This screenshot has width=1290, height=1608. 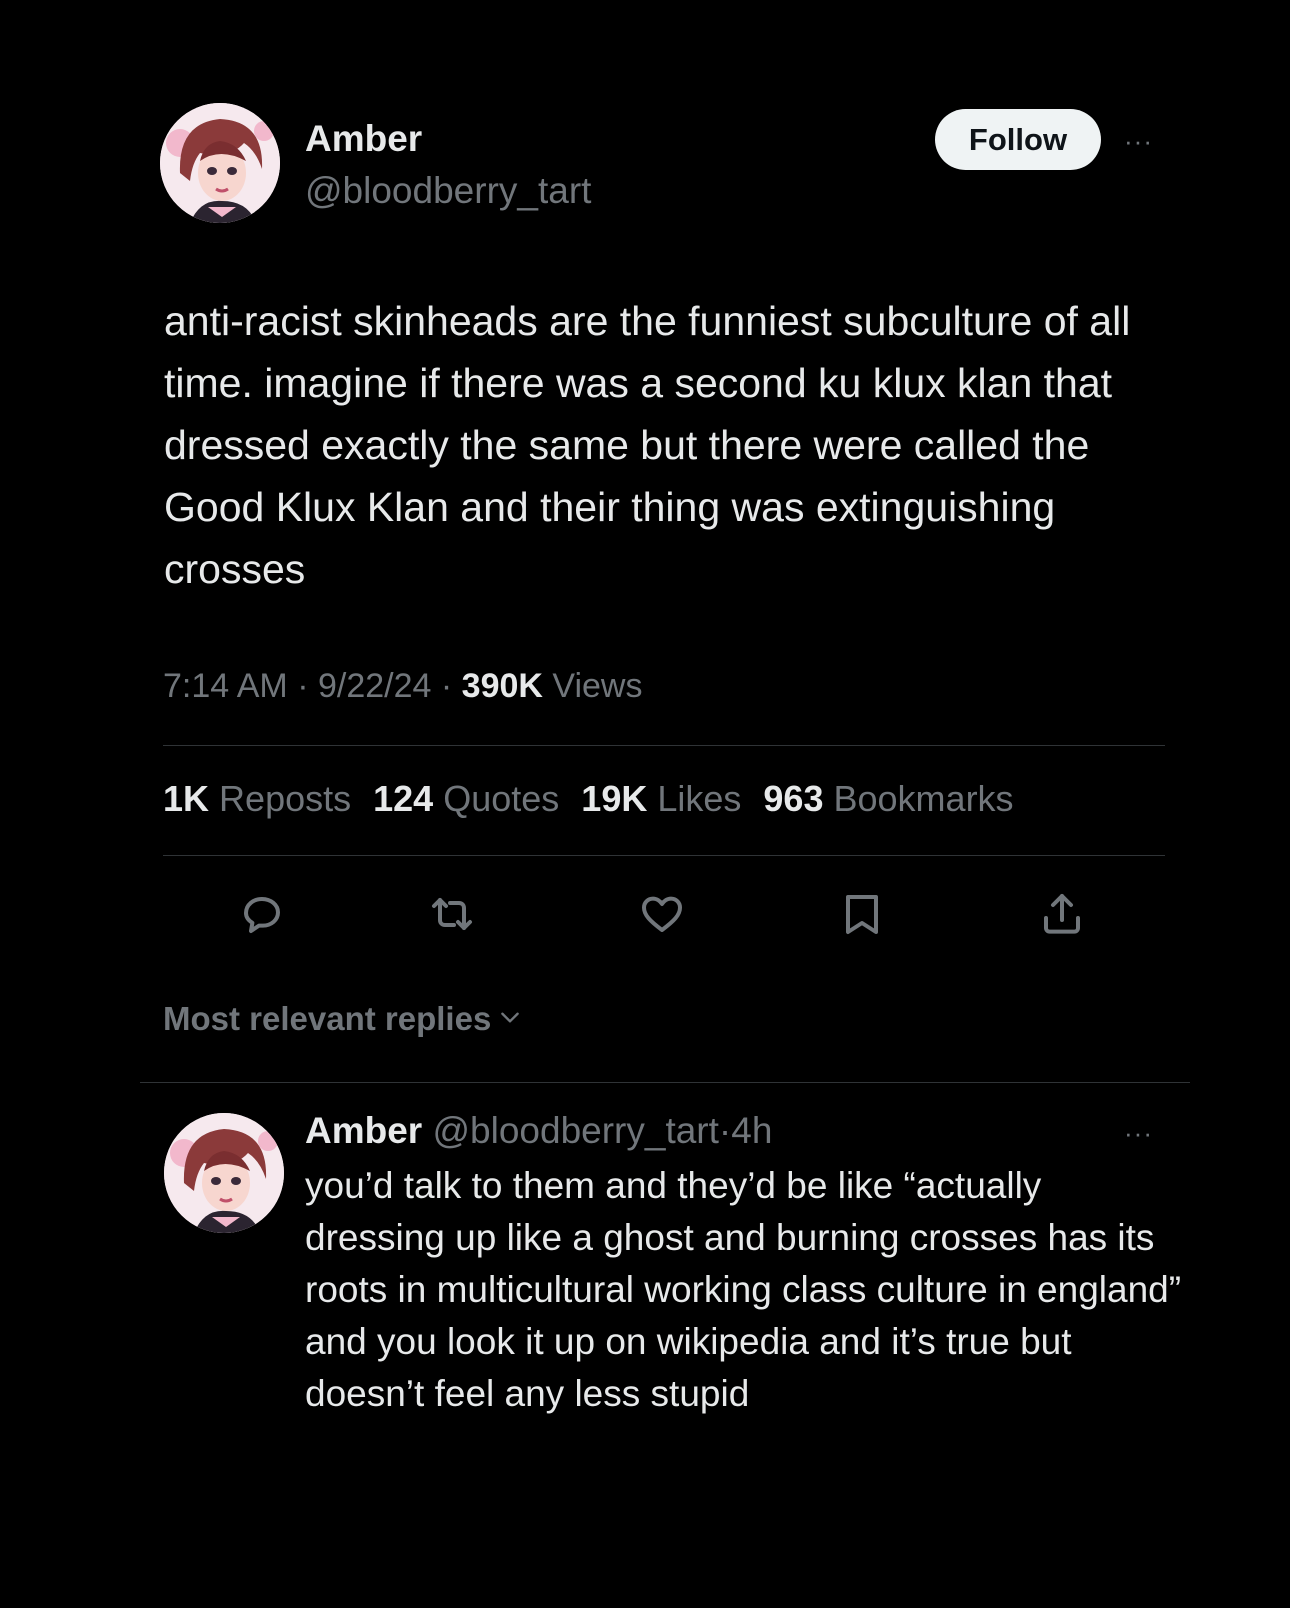 I want to click on reply-header: Amber @bloodberry_tart·4h, so click(x=538, y=1131).